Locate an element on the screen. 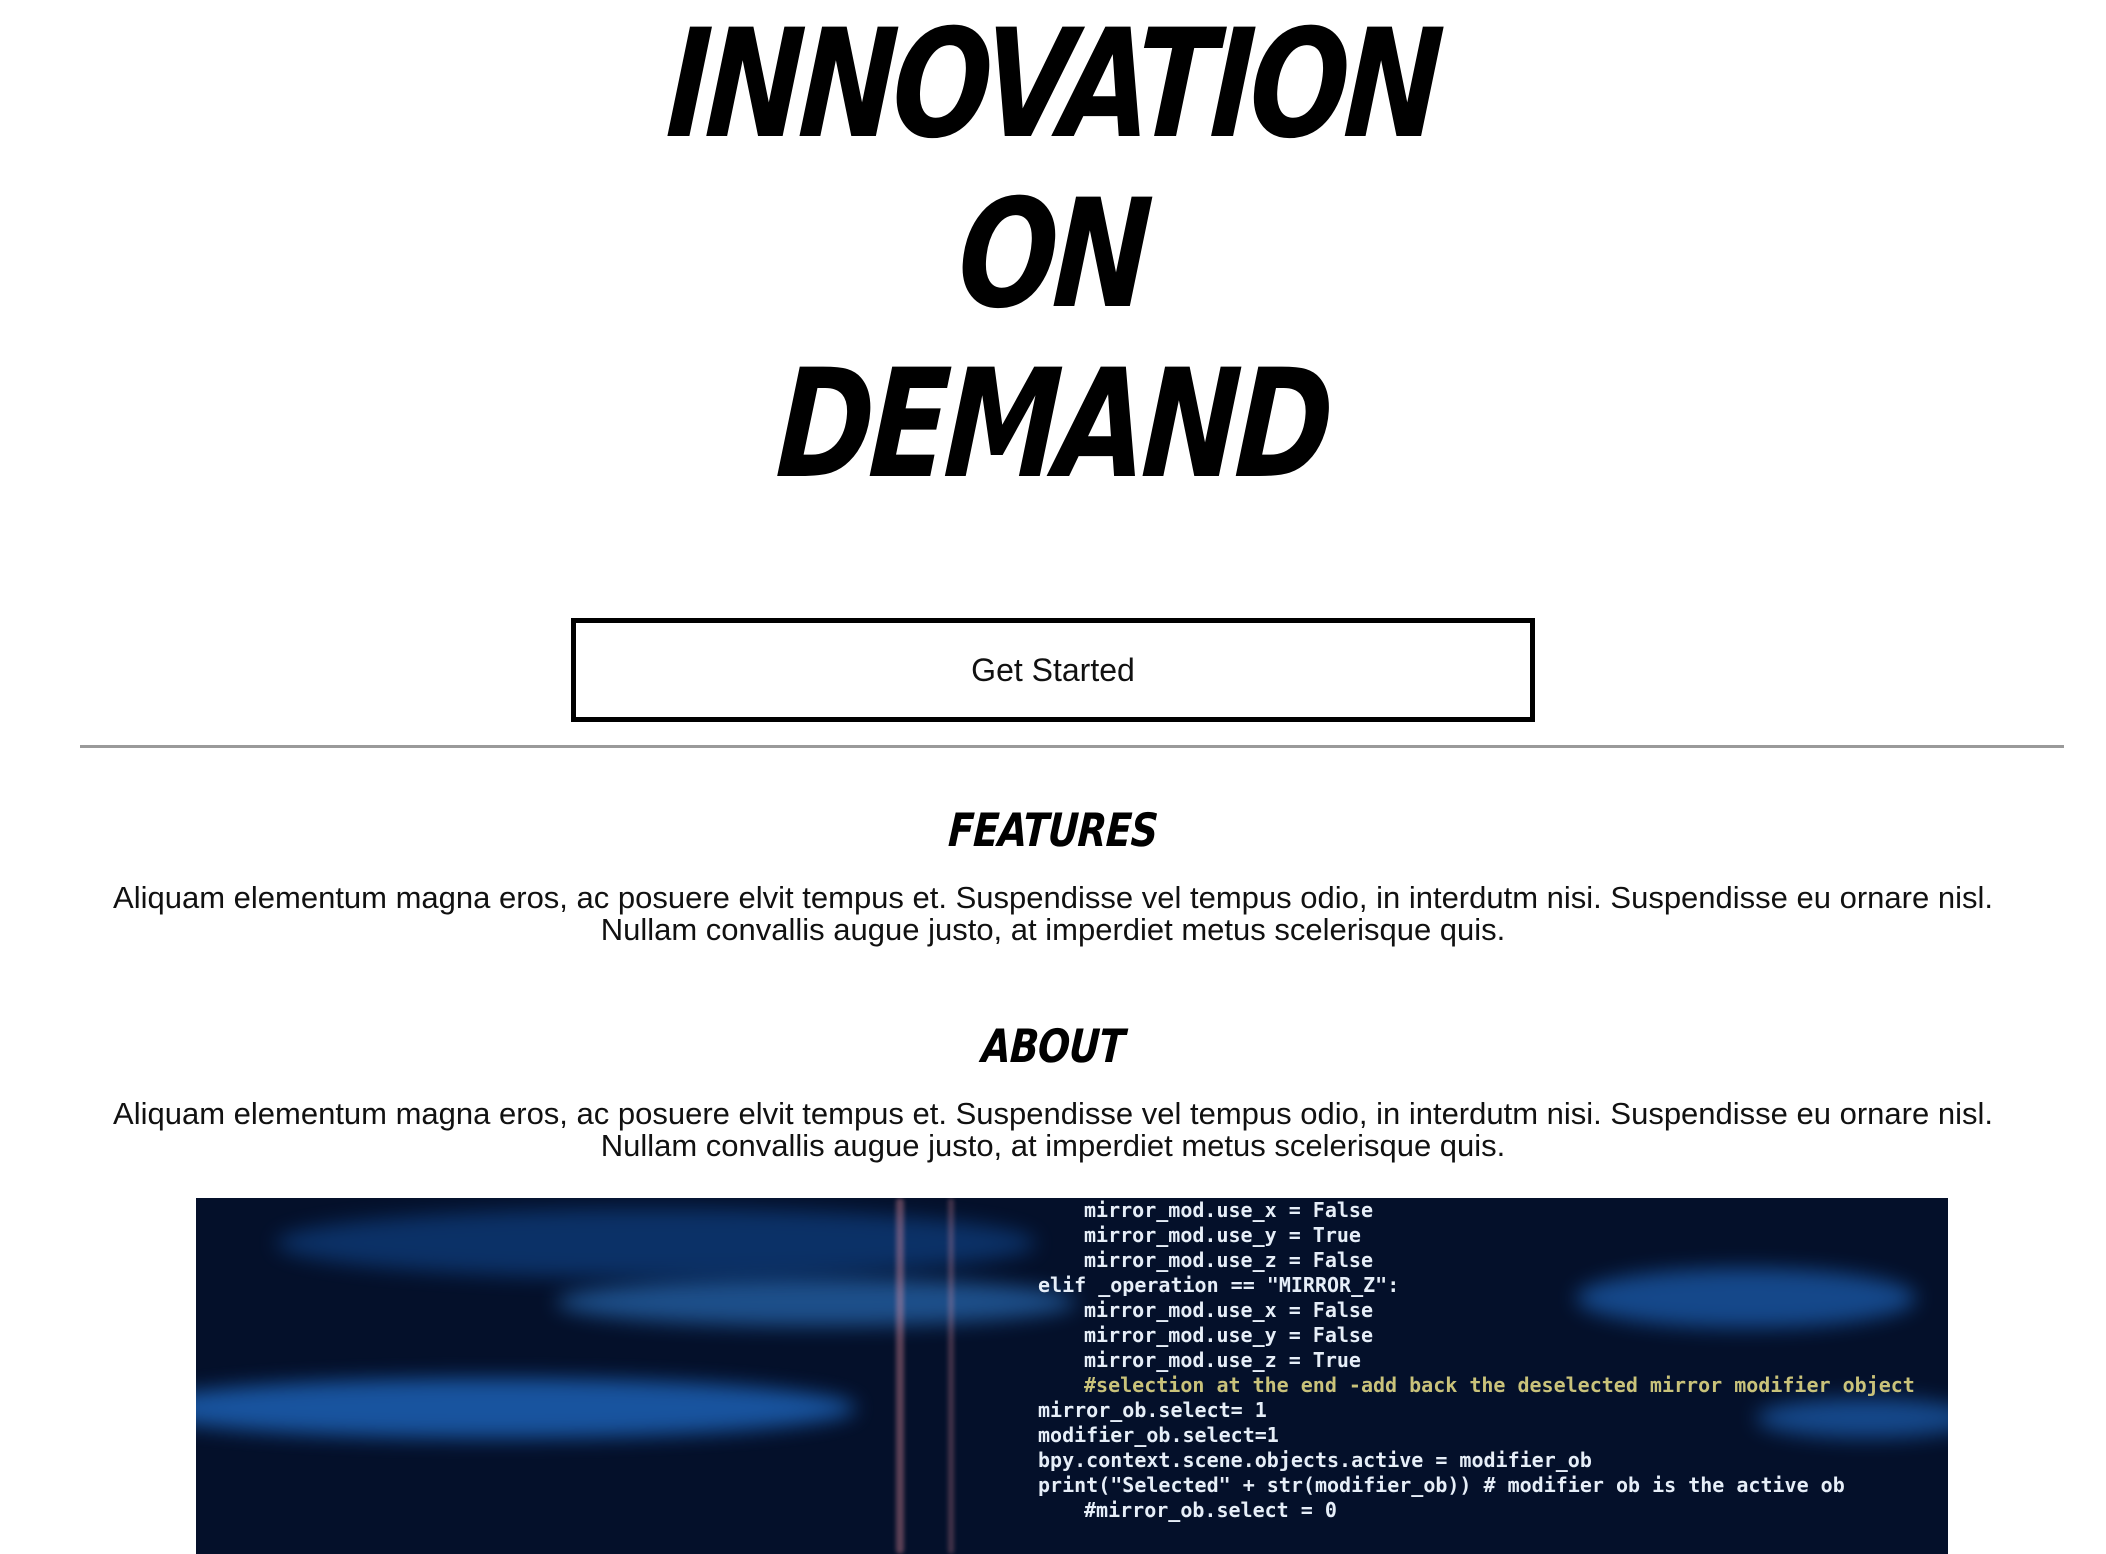 The image size is (2106, 1554). image-glow-streak is located at coordinates (900, 1376).